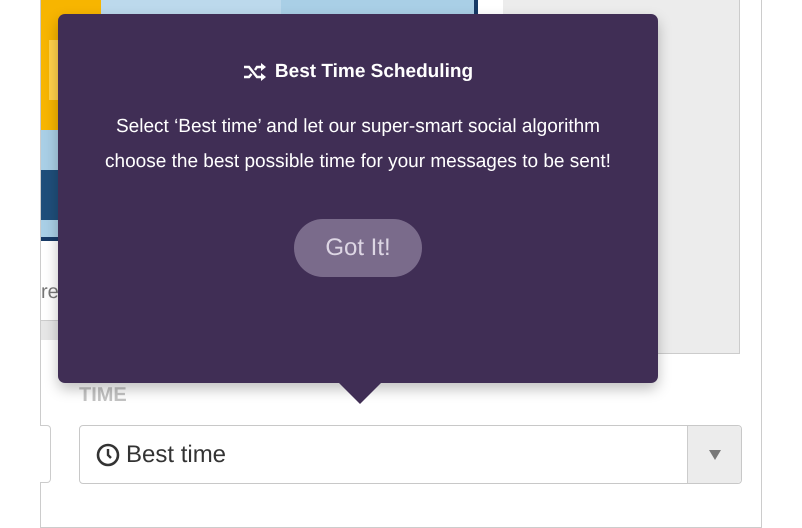 The width and height of the screenshot is (802, 528). I want to click on tooltip-title: Best Time Scheduling, so click(374, 72).